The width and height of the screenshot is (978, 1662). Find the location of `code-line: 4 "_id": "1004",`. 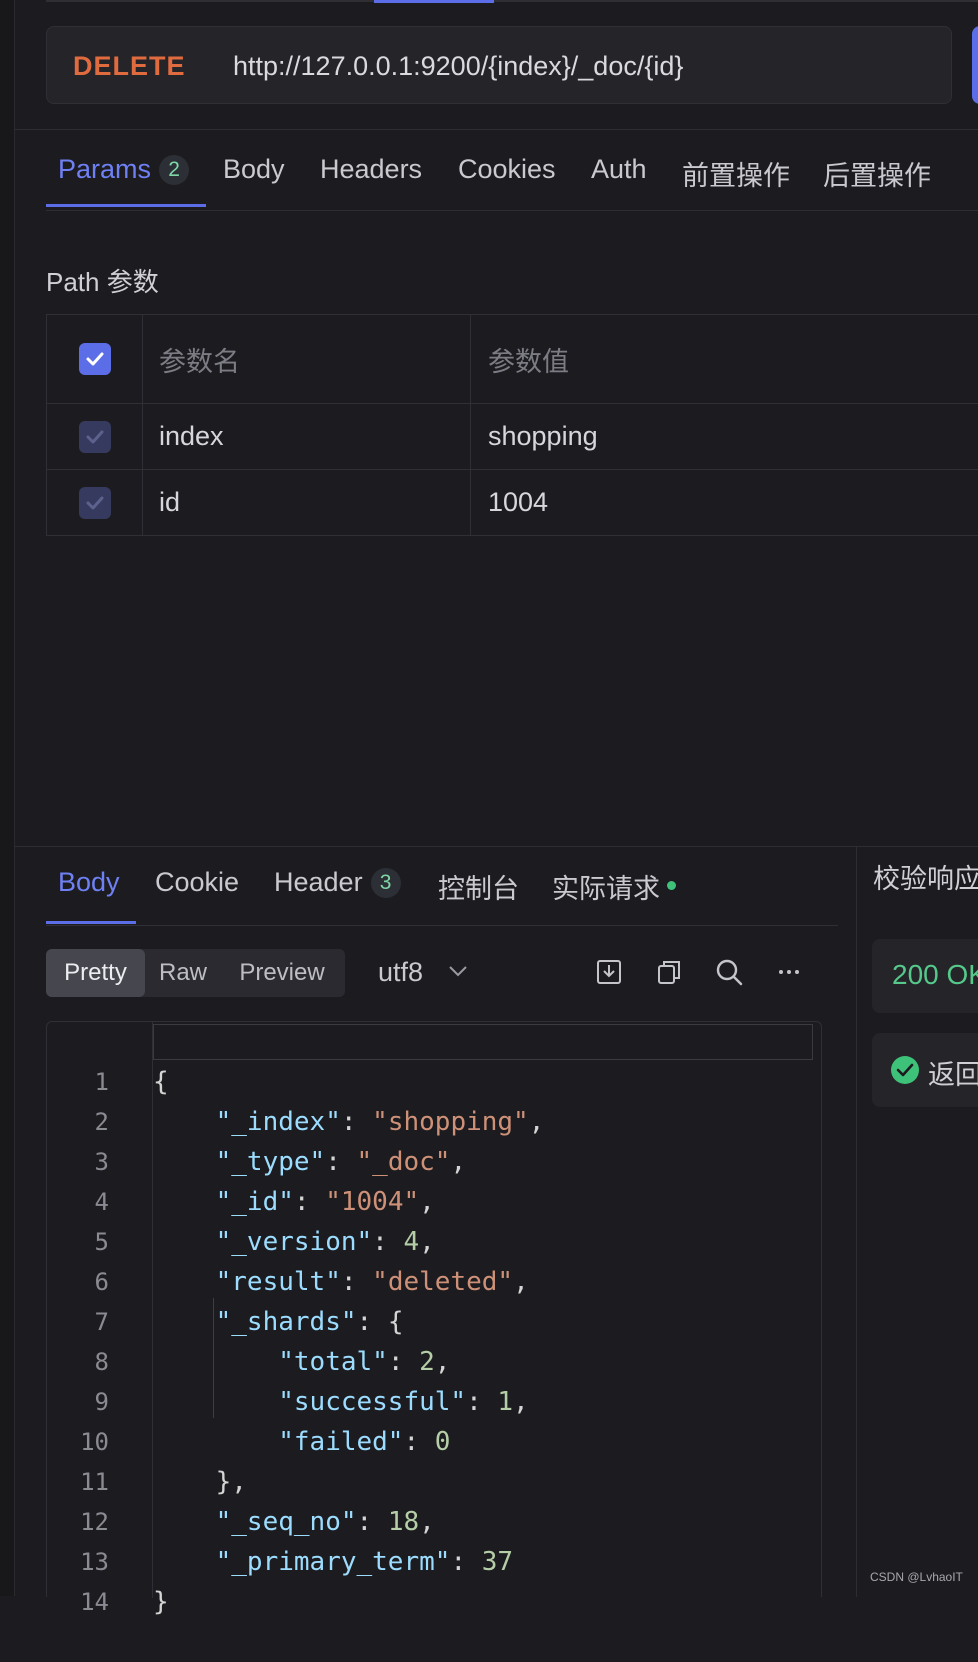

code-line: 4 "_id": "1004", is located at coordinates (241, 1179).